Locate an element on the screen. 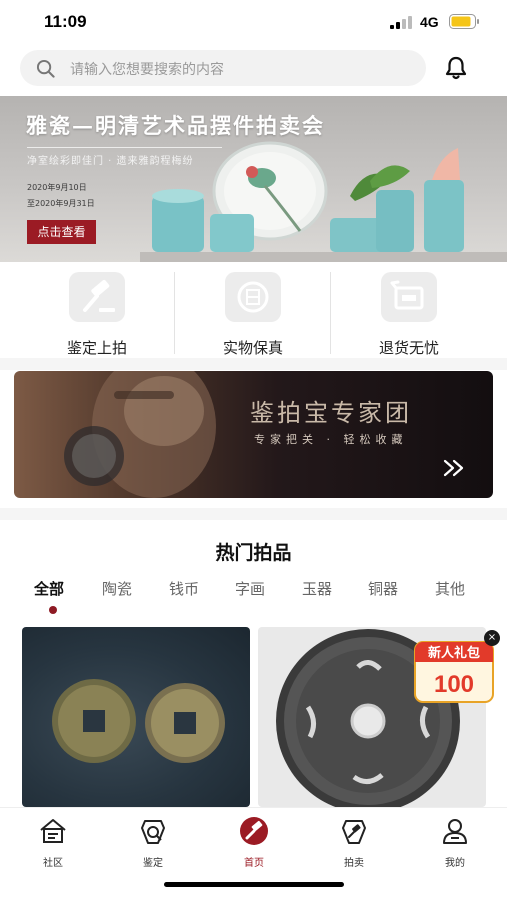 The height and width of the screenshot is (900, 507). expert-team-banner: 鉴拍宝专家团 专家把关 · 轻松收藏 is located at coordinates (253, 434).